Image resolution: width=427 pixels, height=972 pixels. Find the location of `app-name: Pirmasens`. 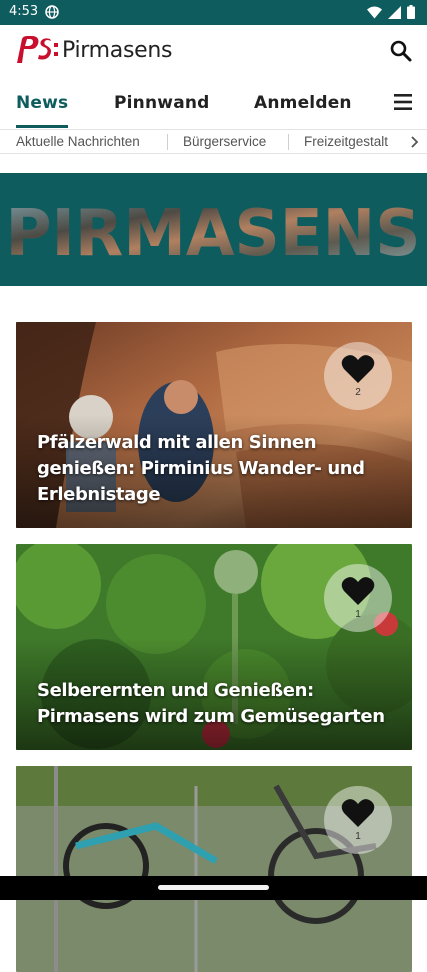

app-name: Pirmasens is located at coordinates (117, 50).